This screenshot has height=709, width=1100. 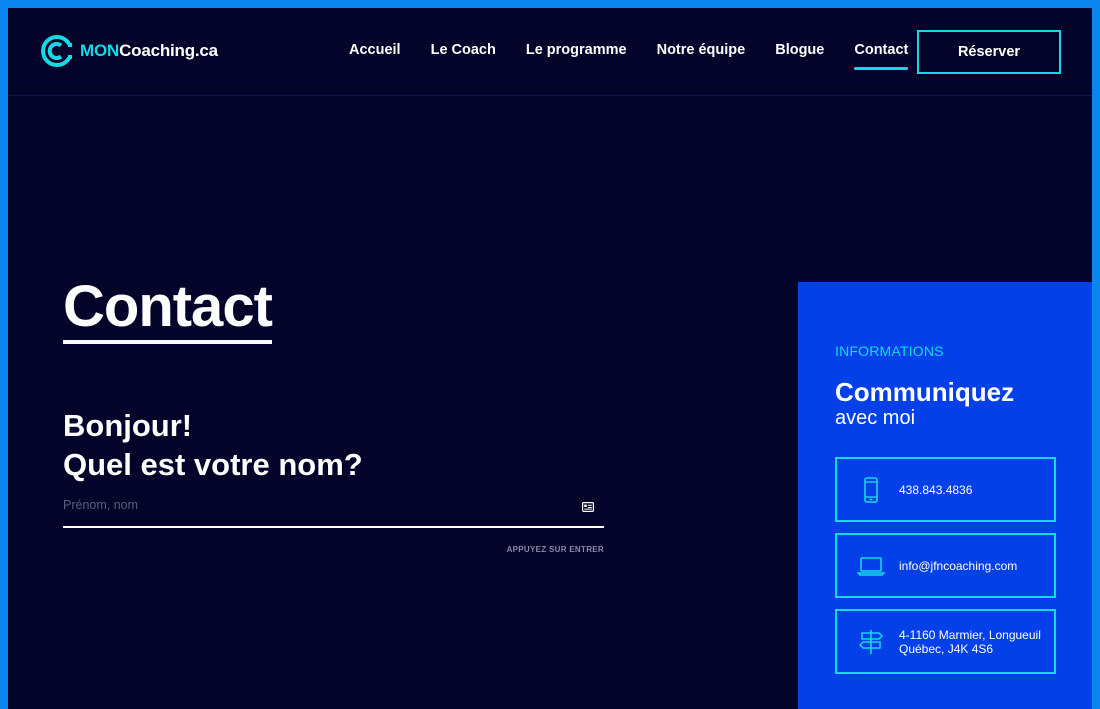 What do you see at coordinates (881, 56) in the screenshot?
I see `nav-item-contact: Contact` at bounding box center [881, 56].